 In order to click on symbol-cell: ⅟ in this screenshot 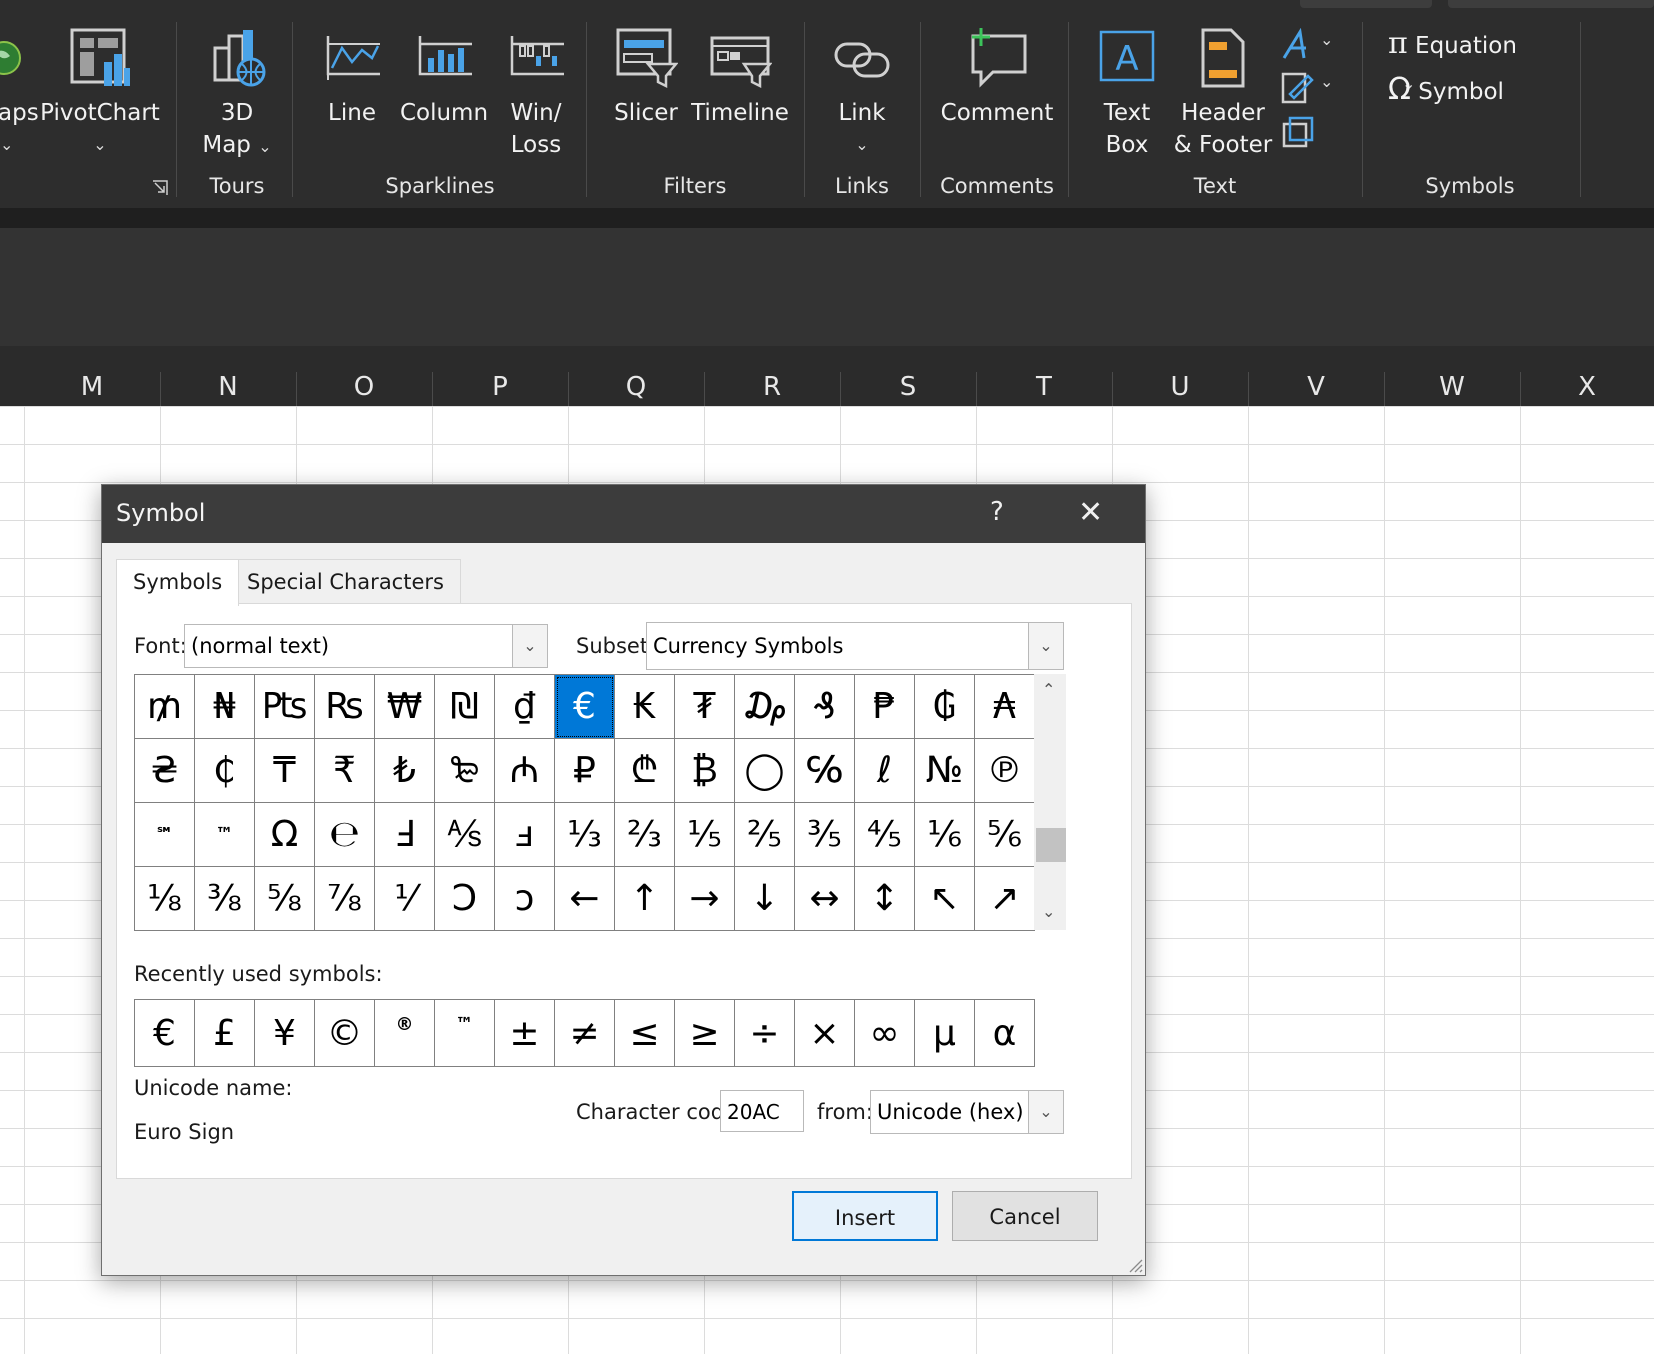, I will do `click(405, 899)`.